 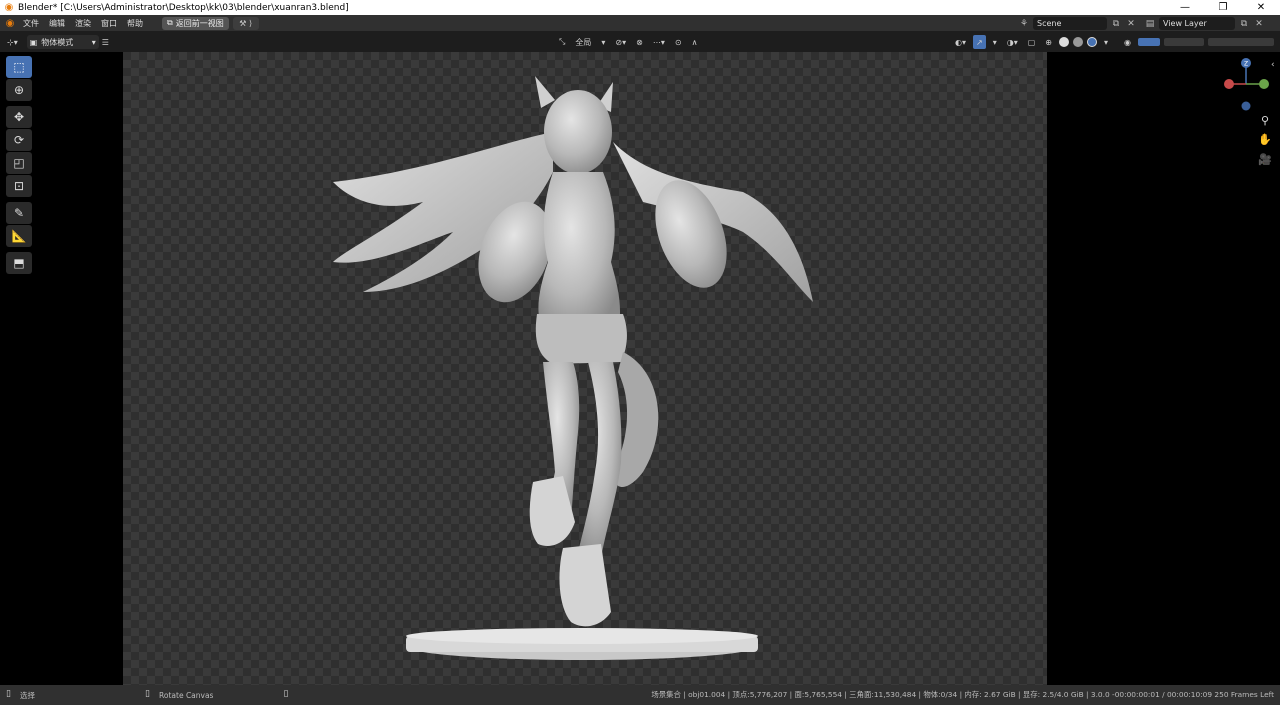 I want to click on delete-scene-icon: ✕, so click(x=1131, y=24).